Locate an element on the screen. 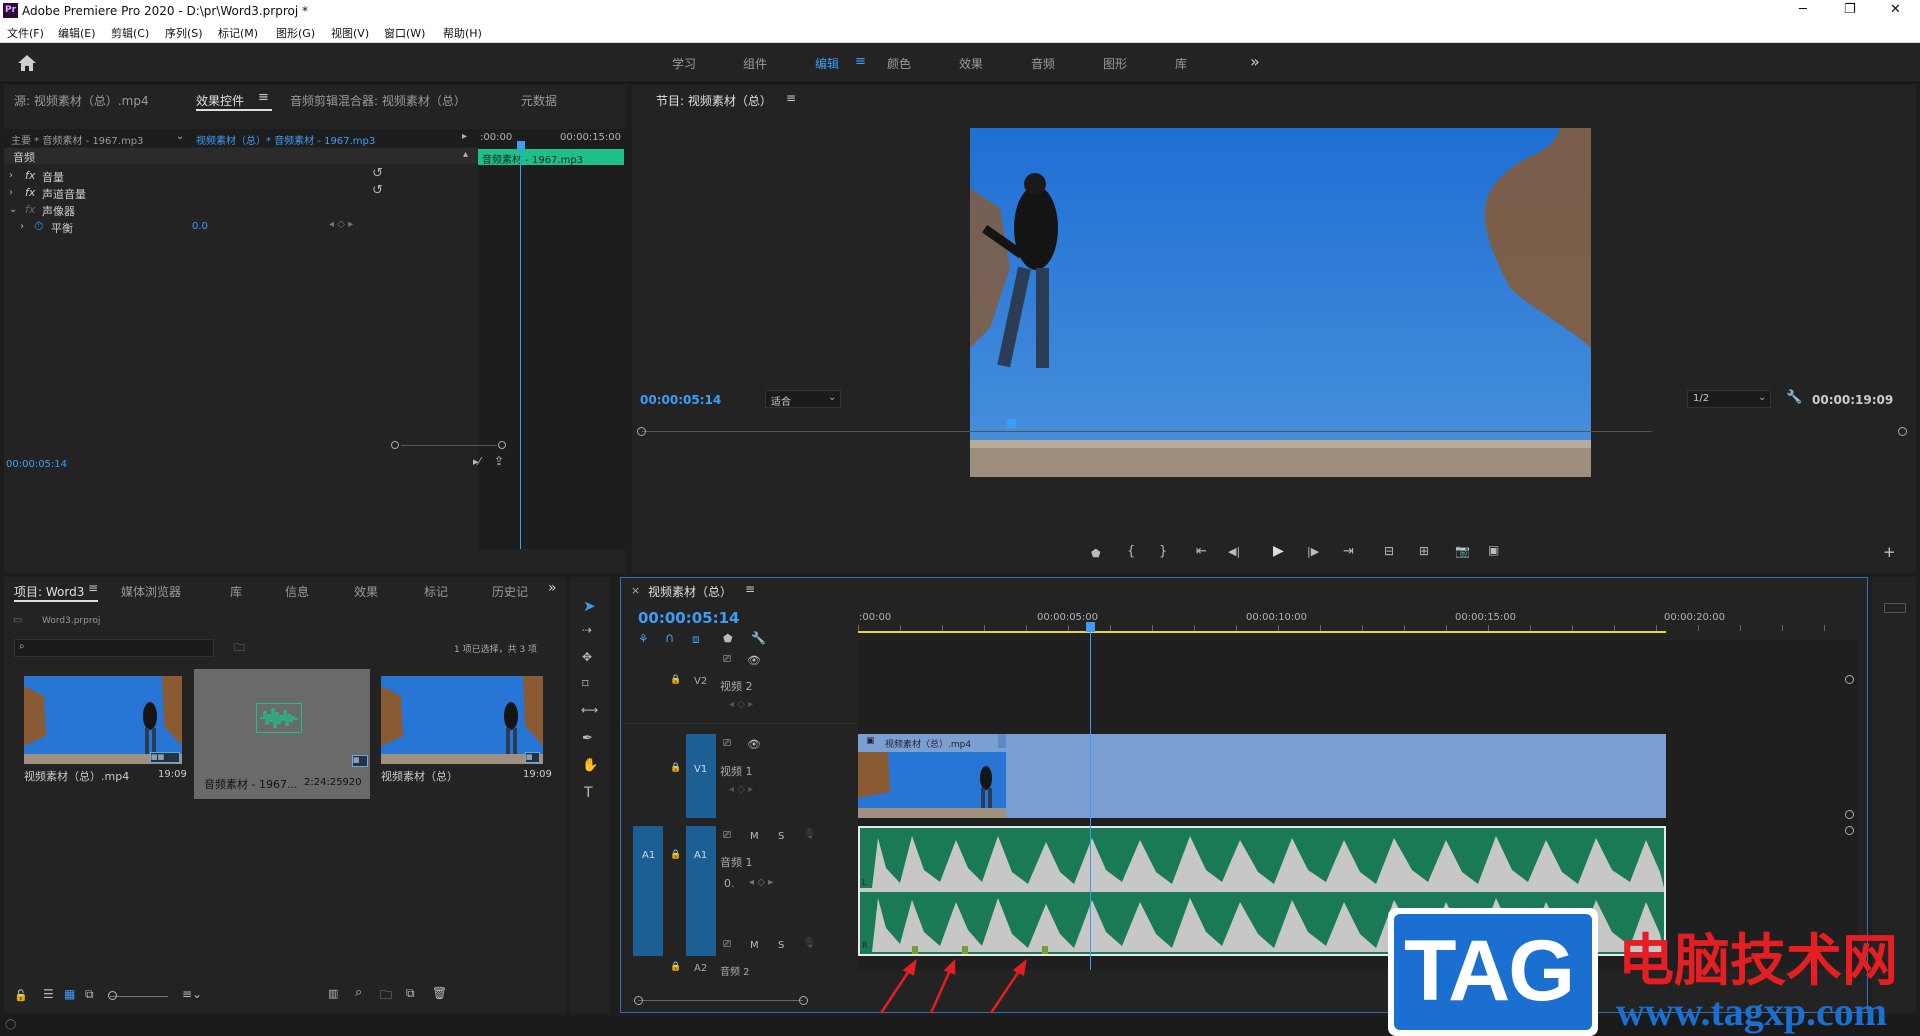 This screenshot has width=1920, height=1036. razor-tool-icon: ⌑ is located at coordinates (585, 684).